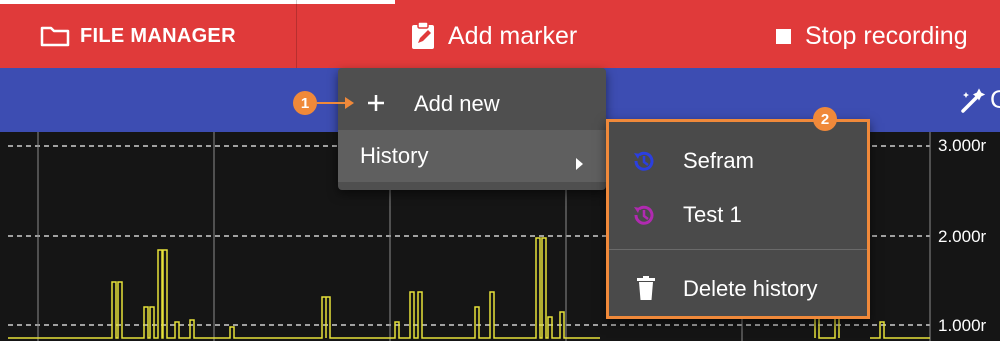 This screenshot has height=341, width=1000. I want to click on add-new-label: Add new, so click(457, 103).